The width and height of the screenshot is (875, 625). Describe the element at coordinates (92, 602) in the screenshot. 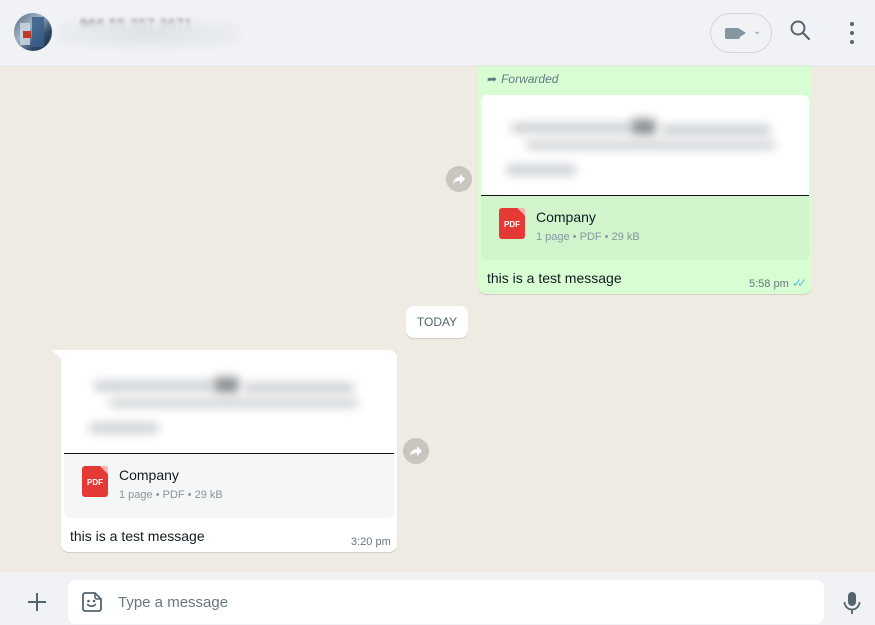

I see `sticker-emoji-icon` at that location.